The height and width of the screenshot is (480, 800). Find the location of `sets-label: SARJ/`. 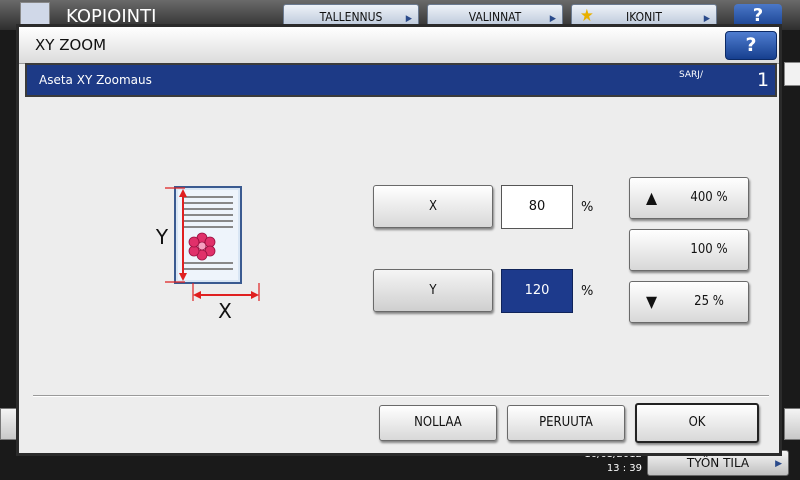

sets-label: SARJ/ is located at coordinates (691, 75).